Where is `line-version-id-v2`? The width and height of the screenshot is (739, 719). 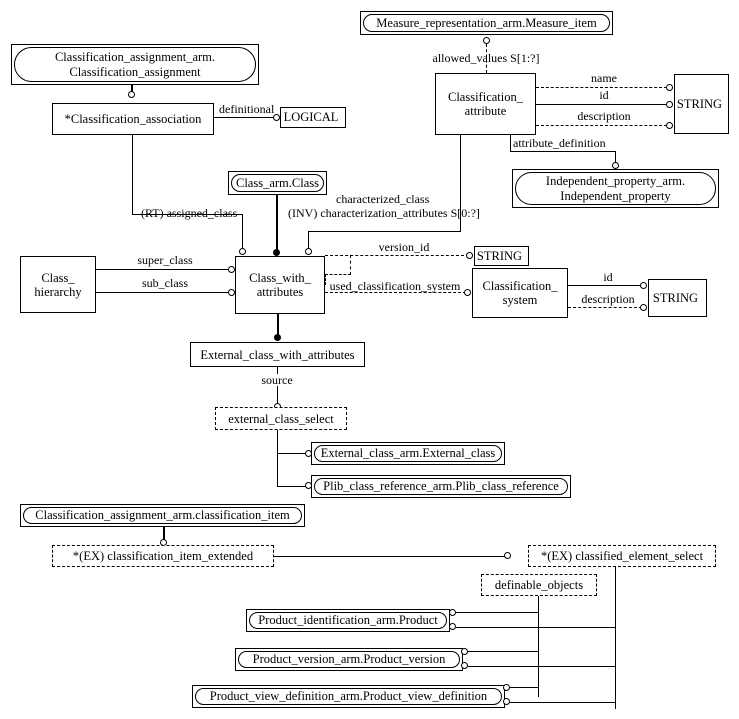
line-version-id-v2 is located at coordinates (350, 265).